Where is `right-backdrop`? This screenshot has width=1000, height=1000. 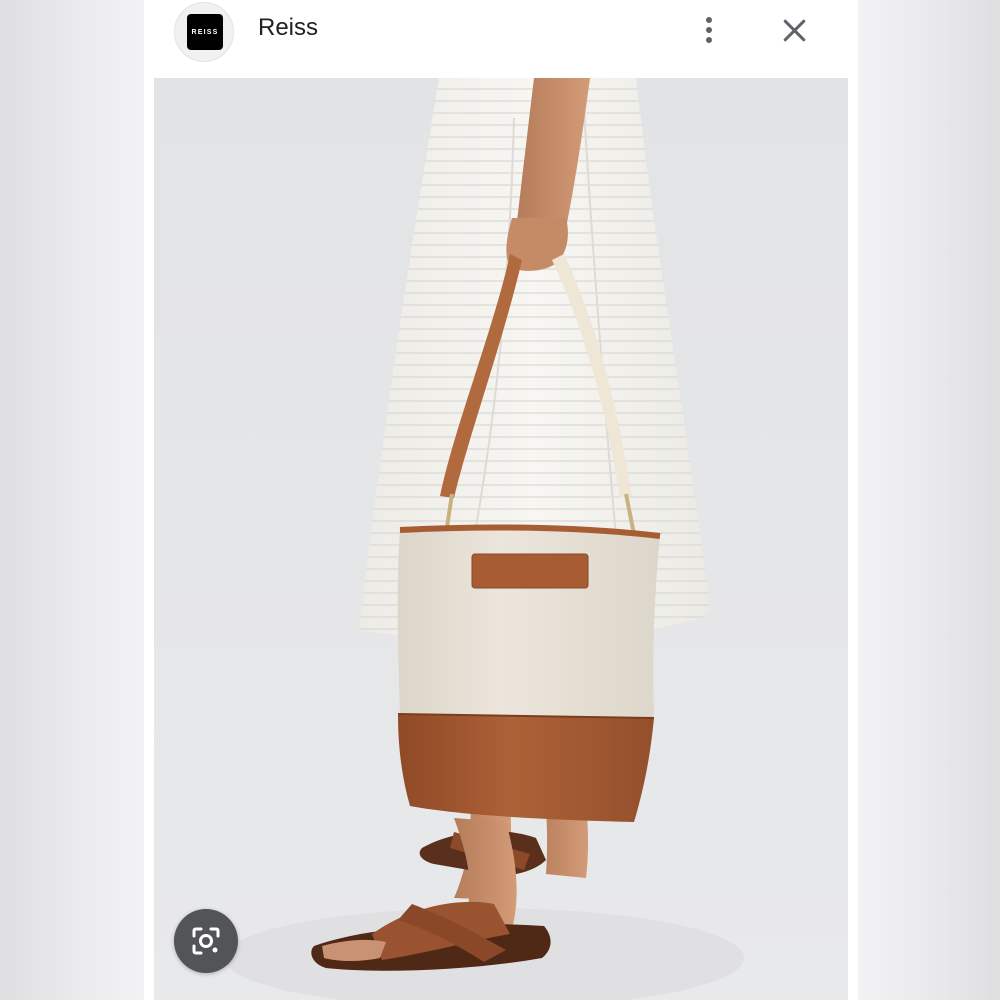 right-backdrop is located at coordinates (929, 500).